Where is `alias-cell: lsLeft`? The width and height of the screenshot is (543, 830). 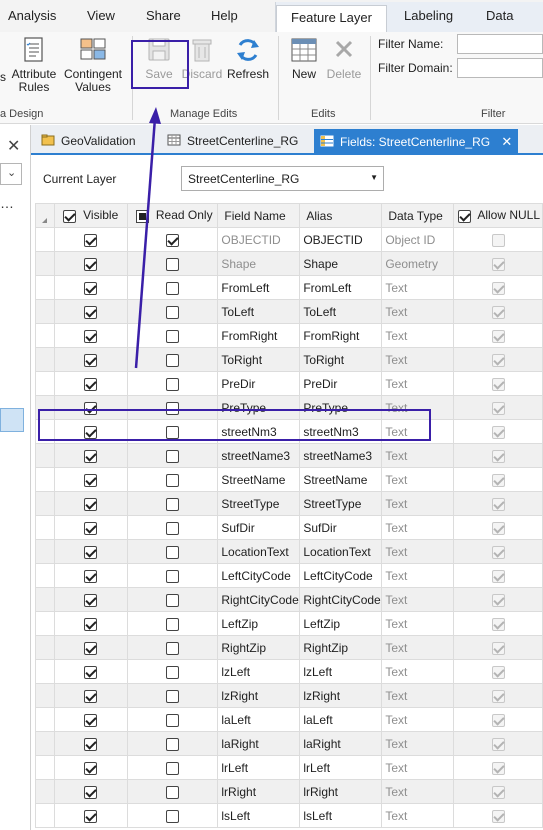 alias-cell: lsLeft is located at coordinates (341, 815).